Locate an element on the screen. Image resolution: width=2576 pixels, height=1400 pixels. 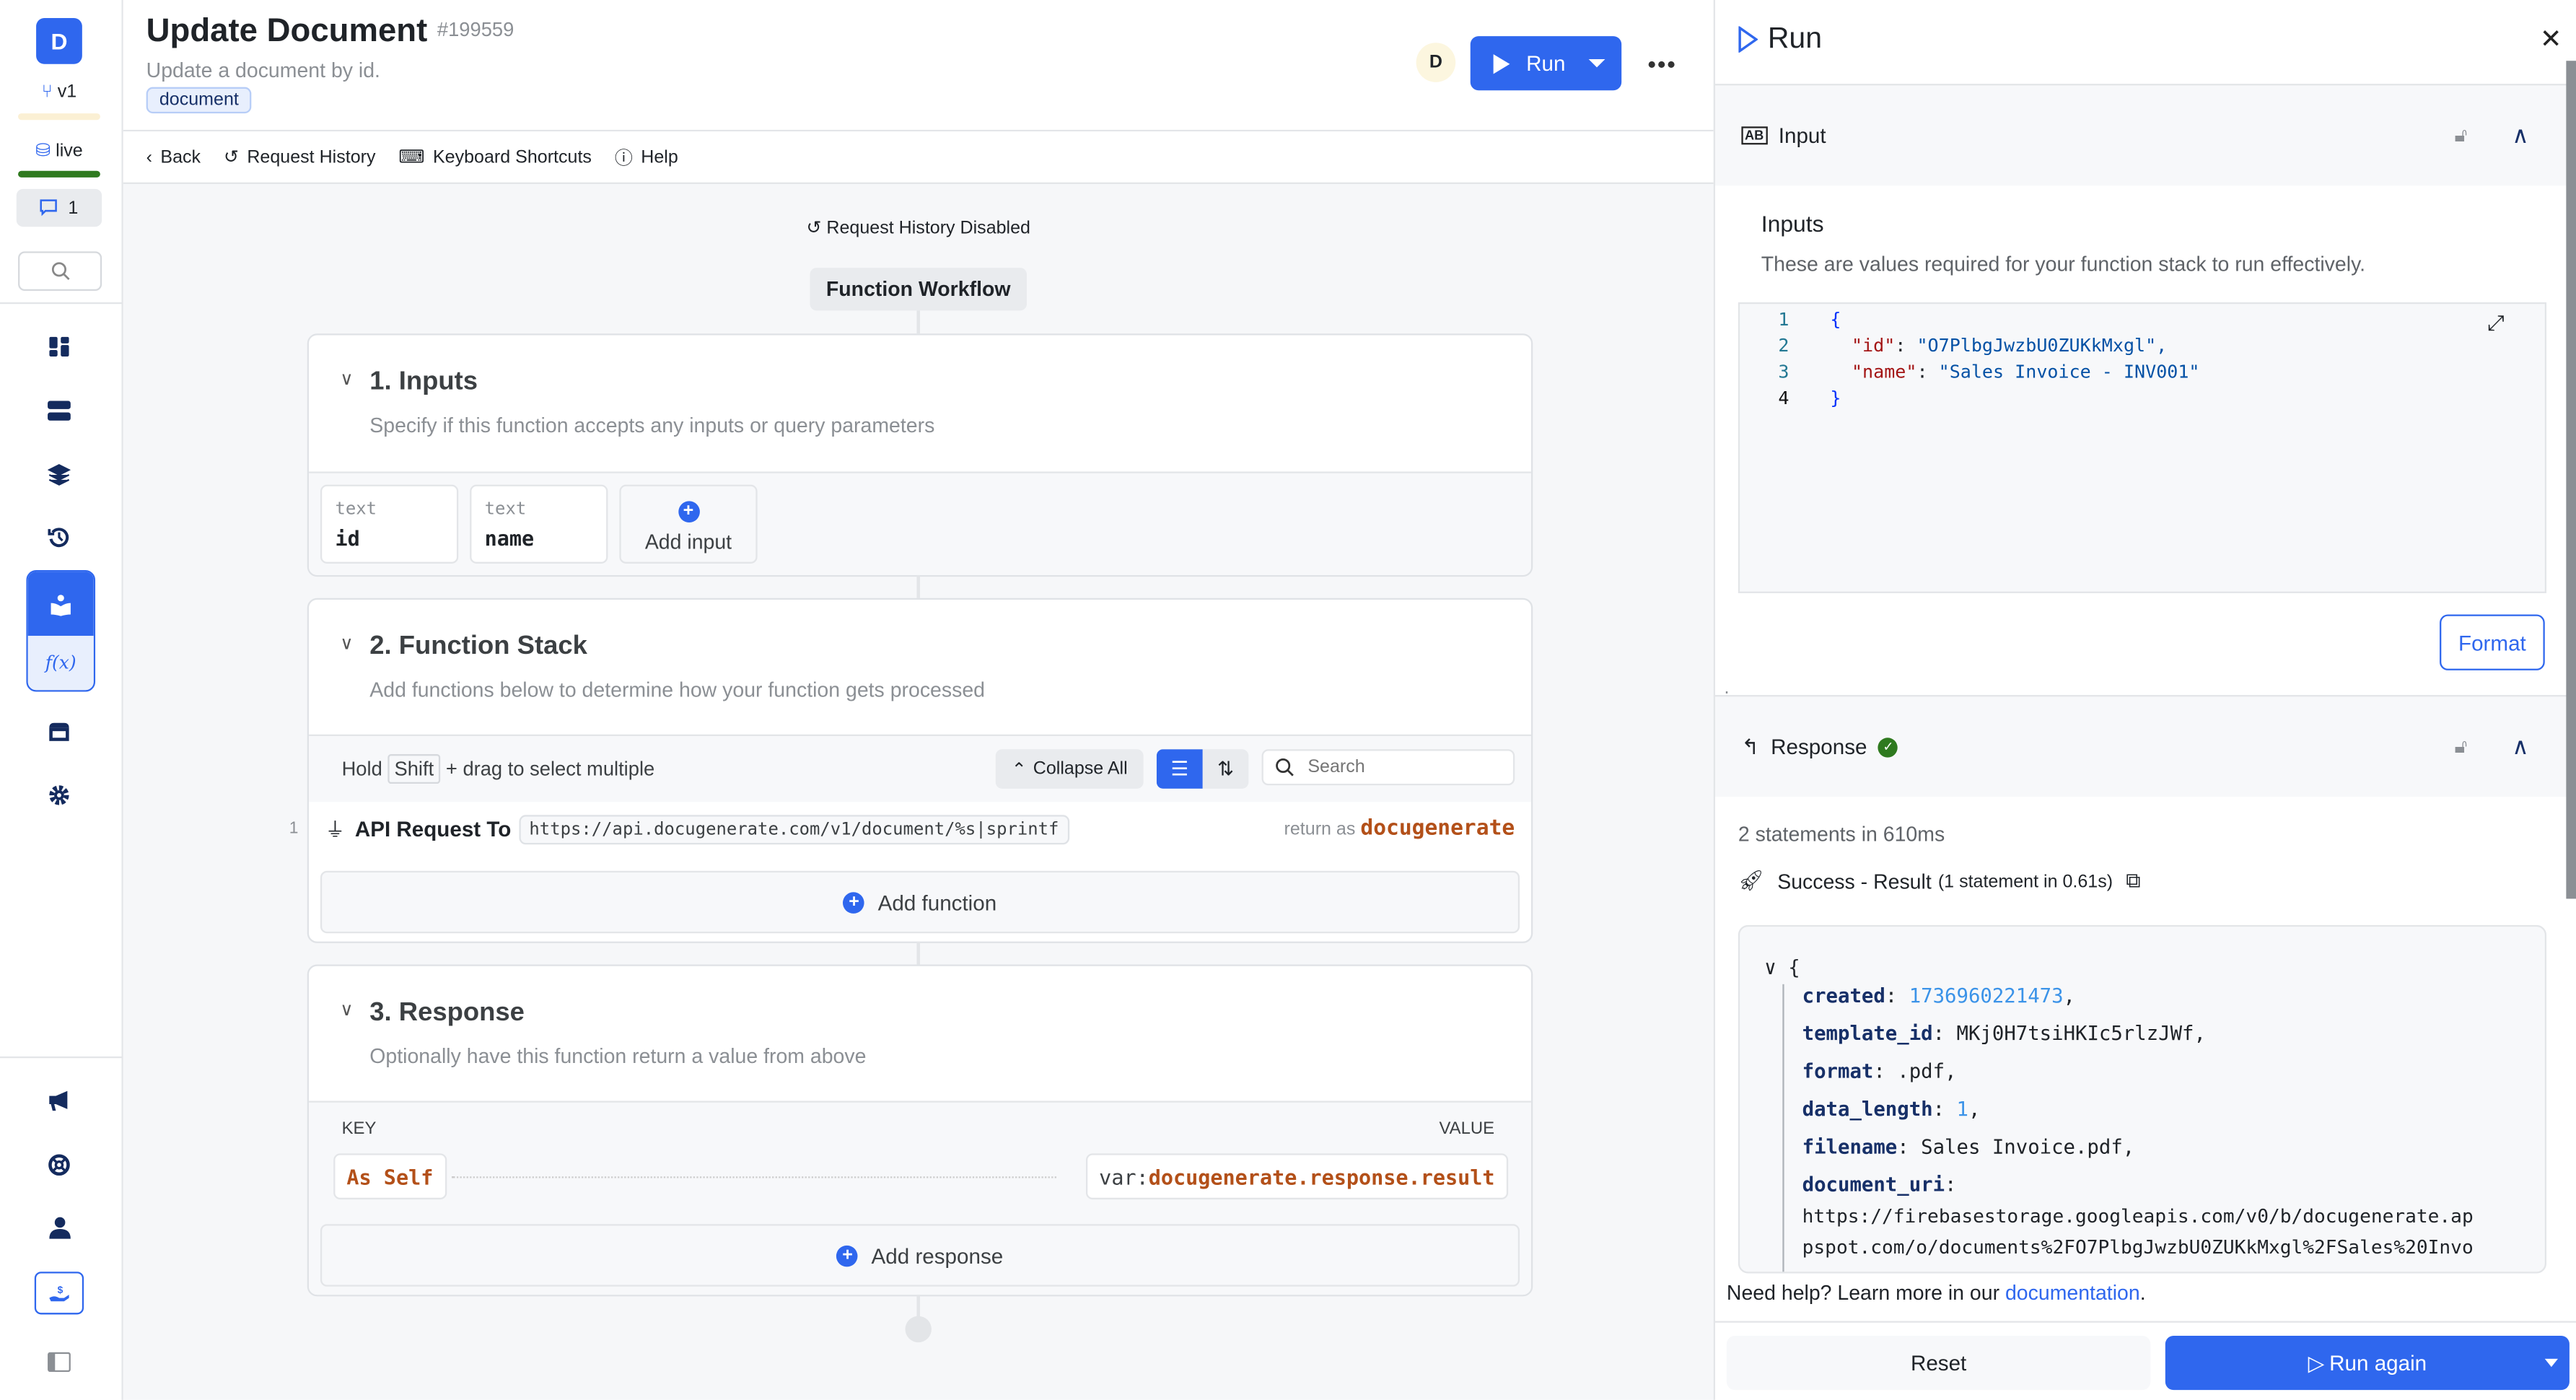
help-button: ⓘ Help is located at coordinates (646, 157).